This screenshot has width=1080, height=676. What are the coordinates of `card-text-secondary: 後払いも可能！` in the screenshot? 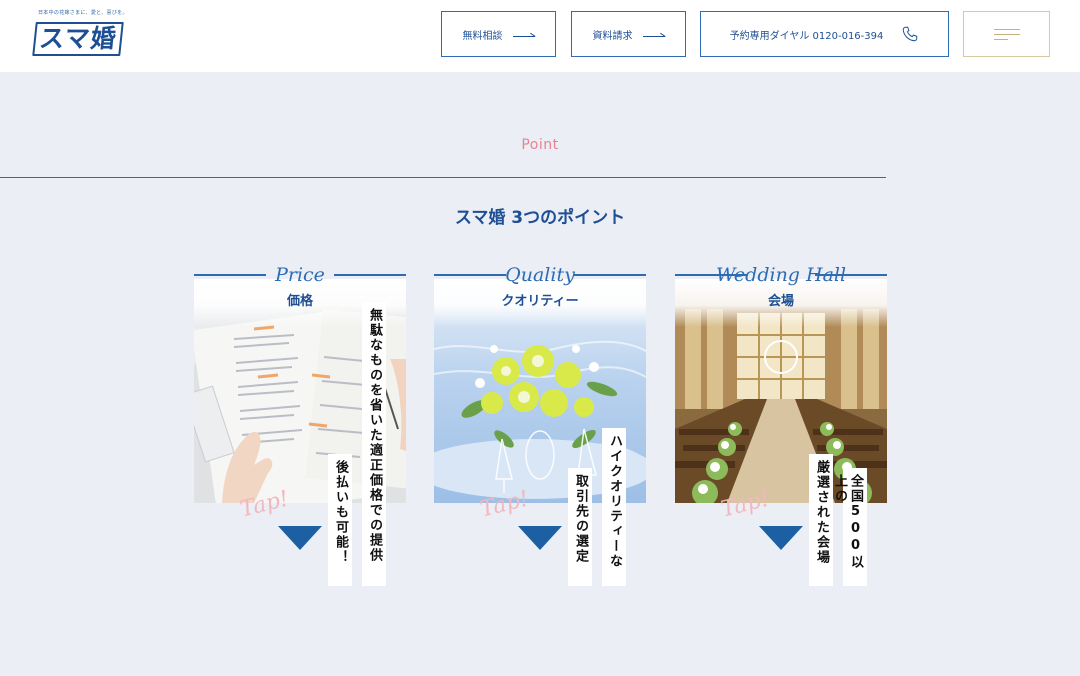 It's located at (340, 520).